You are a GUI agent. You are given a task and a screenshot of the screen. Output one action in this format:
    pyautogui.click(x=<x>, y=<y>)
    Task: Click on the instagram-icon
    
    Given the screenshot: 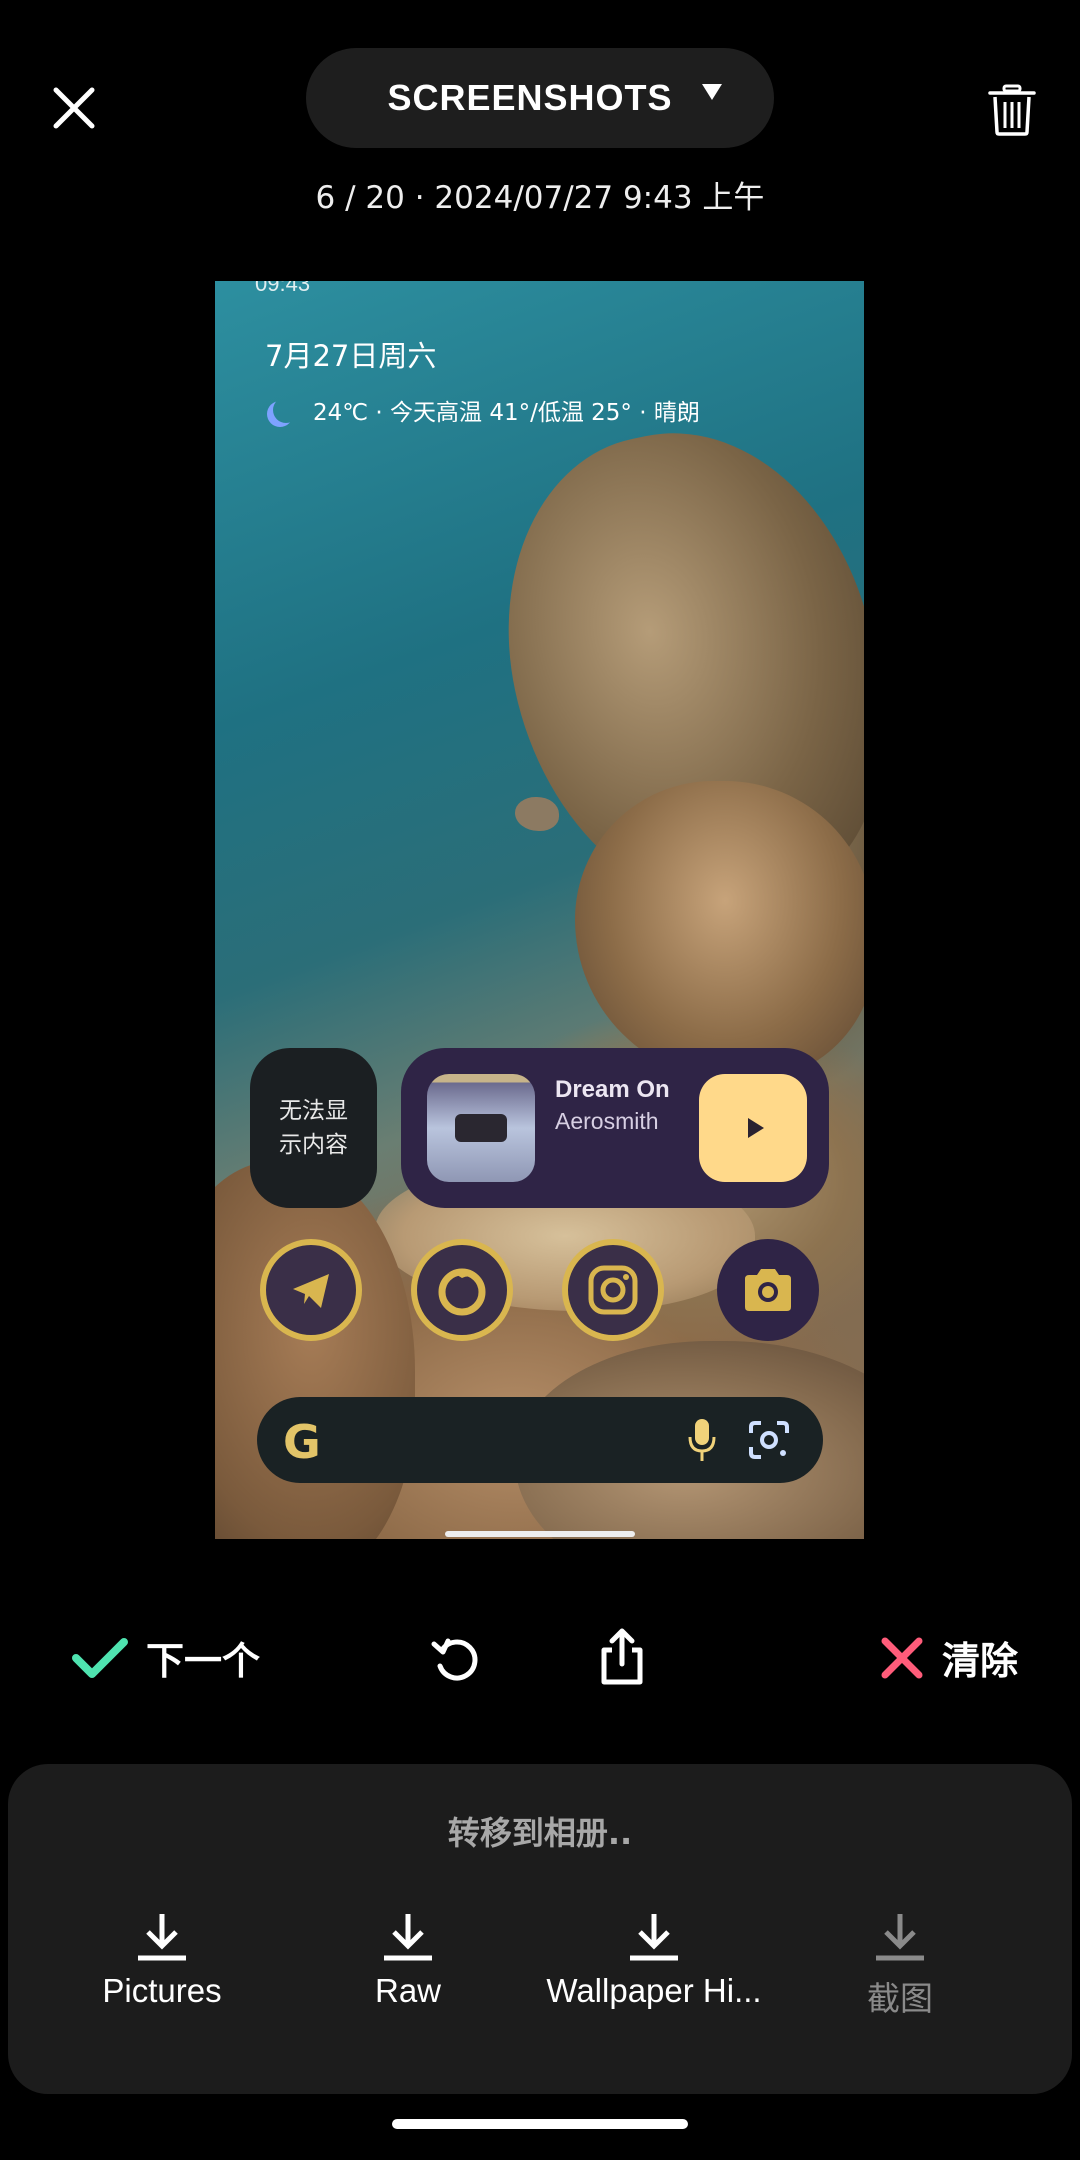 What is the action you would take?
    pyautogui.click(x=613, y=1290)
    